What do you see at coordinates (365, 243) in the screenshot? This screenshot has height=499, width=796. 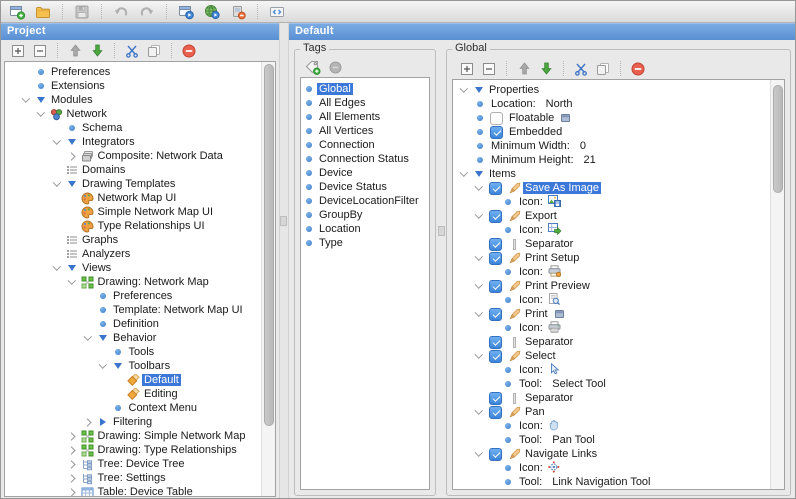 I see `tag-list-item: Type` at bounding box center [365, 243].